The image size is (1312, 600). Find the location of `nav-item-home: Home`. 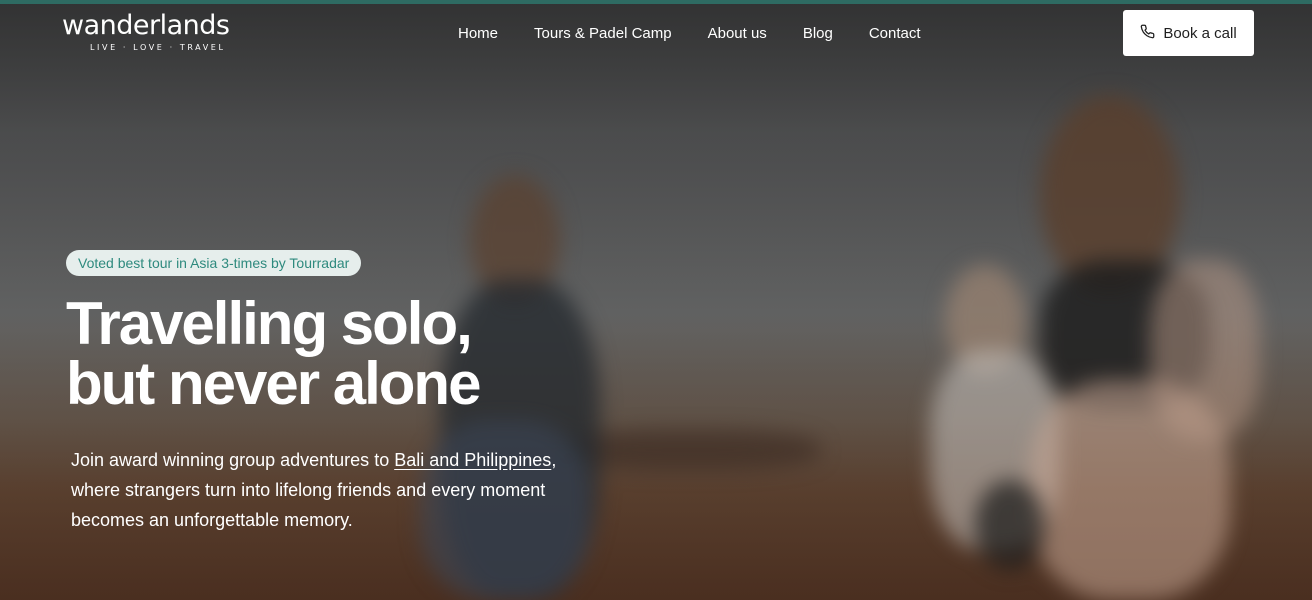

nav-item-home: Home is located at coordinates (478, 34).